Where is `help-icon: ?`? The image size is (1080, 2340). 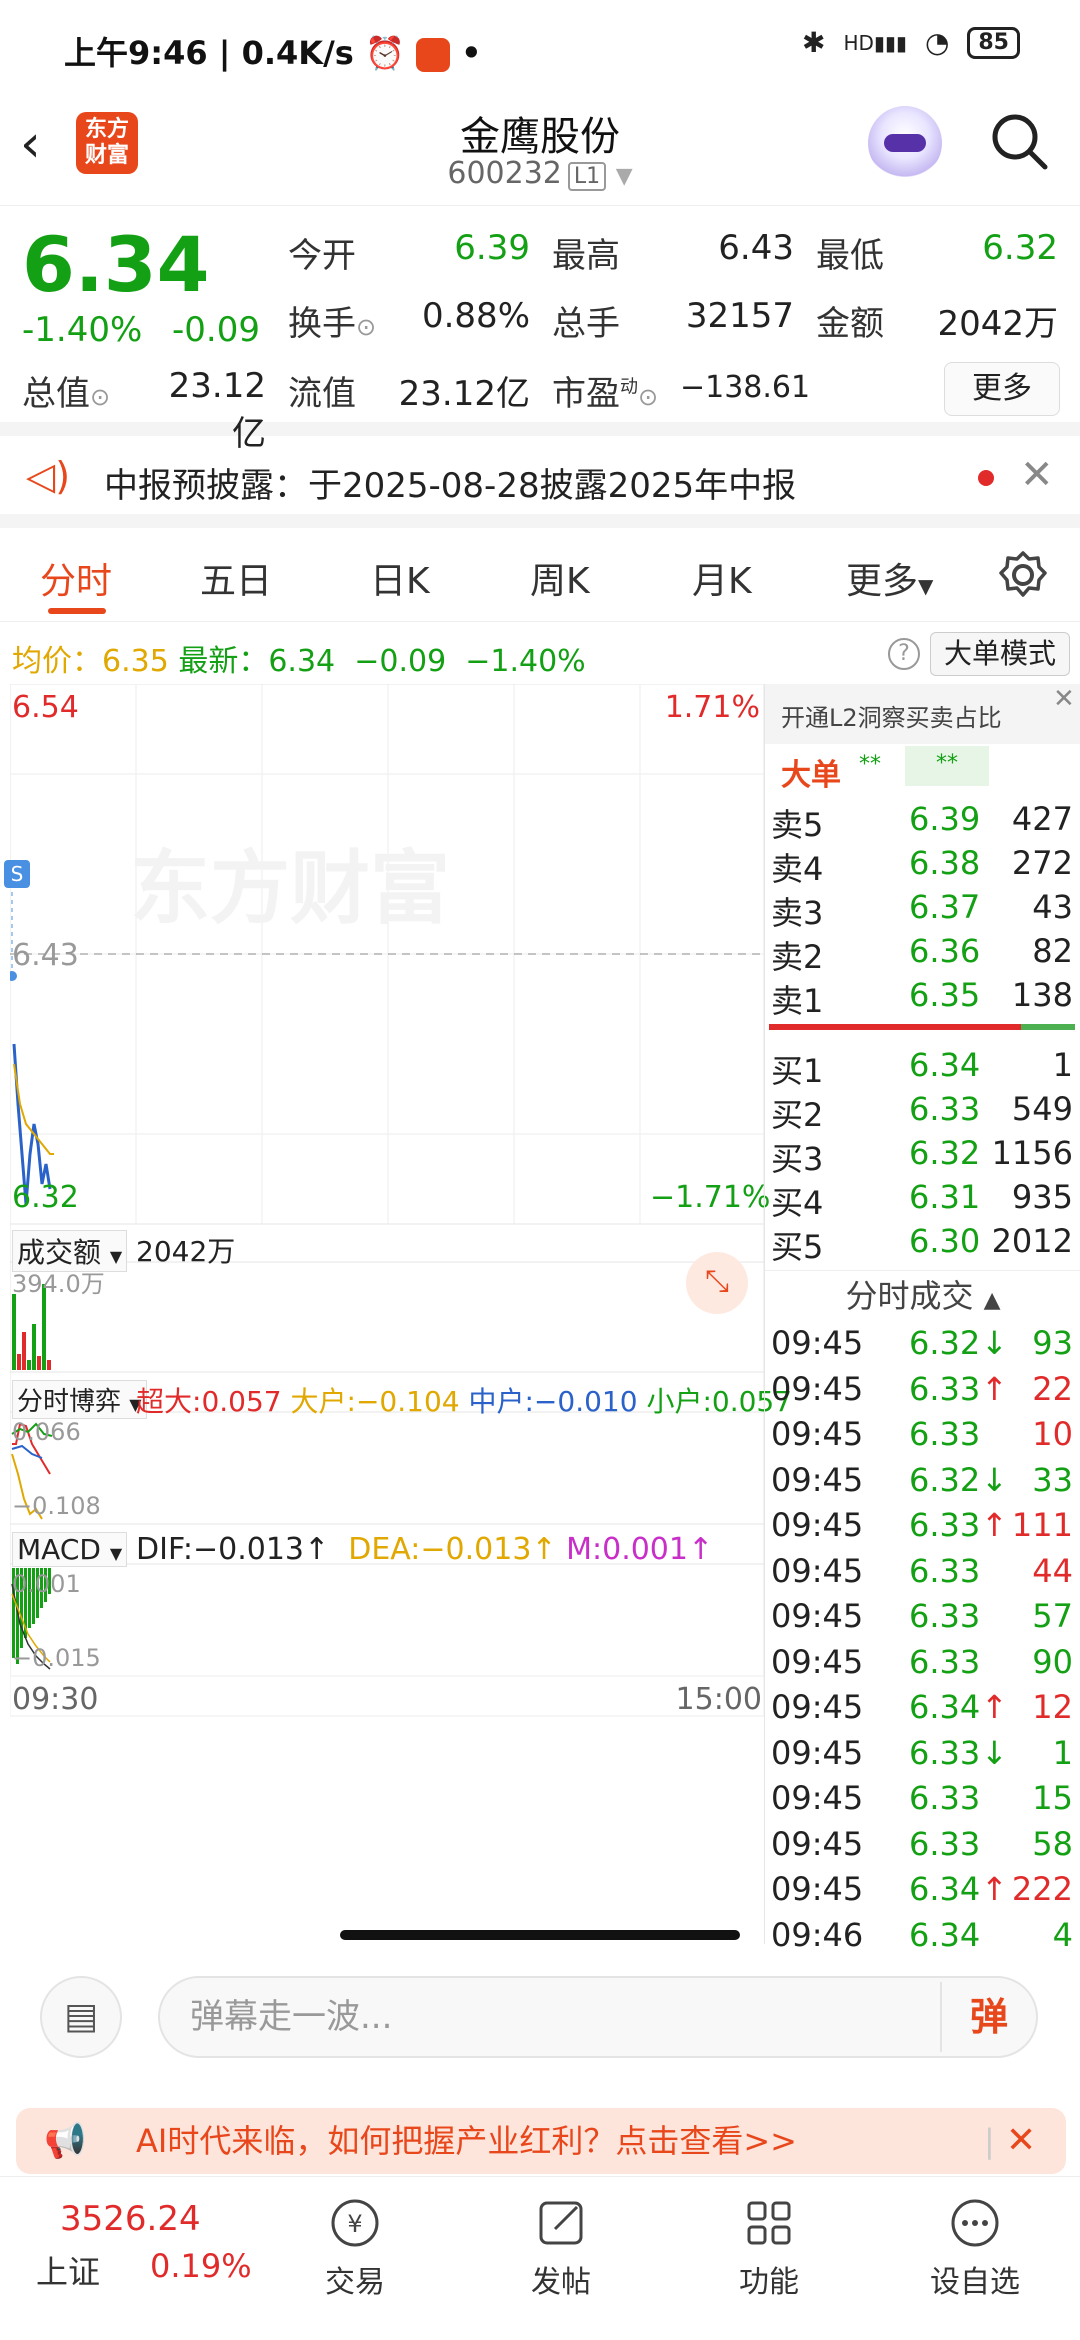
help-icon: ? is located at coordinates (904, 654).